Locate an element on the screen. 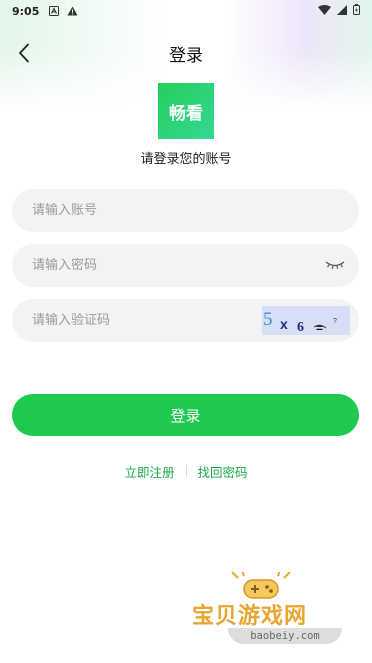 The height and width of the screenshot is (663, 372). login-subtitle: 请登录您的账号 is located at coordinates (186, 159).